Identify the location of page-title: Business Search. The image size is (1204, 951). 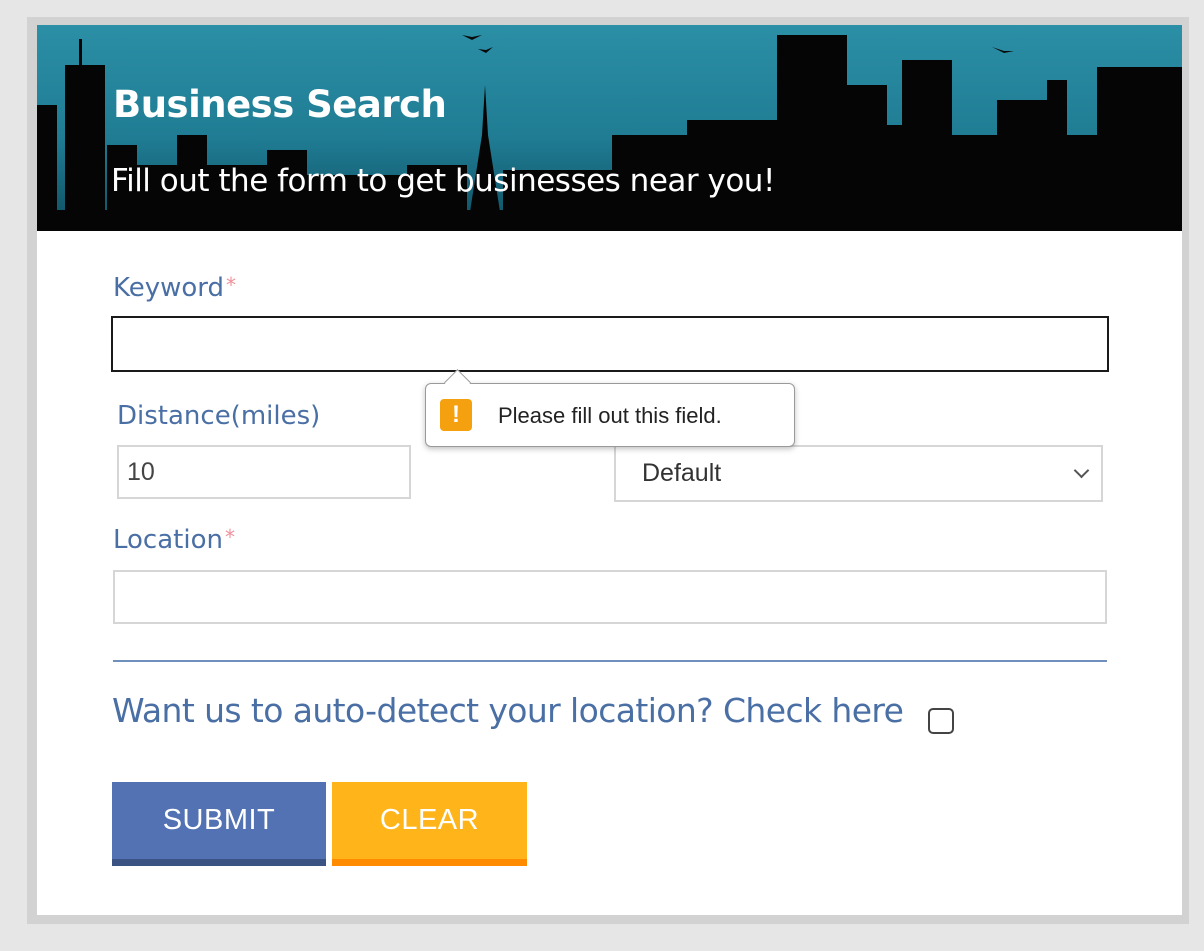
(280, 104).